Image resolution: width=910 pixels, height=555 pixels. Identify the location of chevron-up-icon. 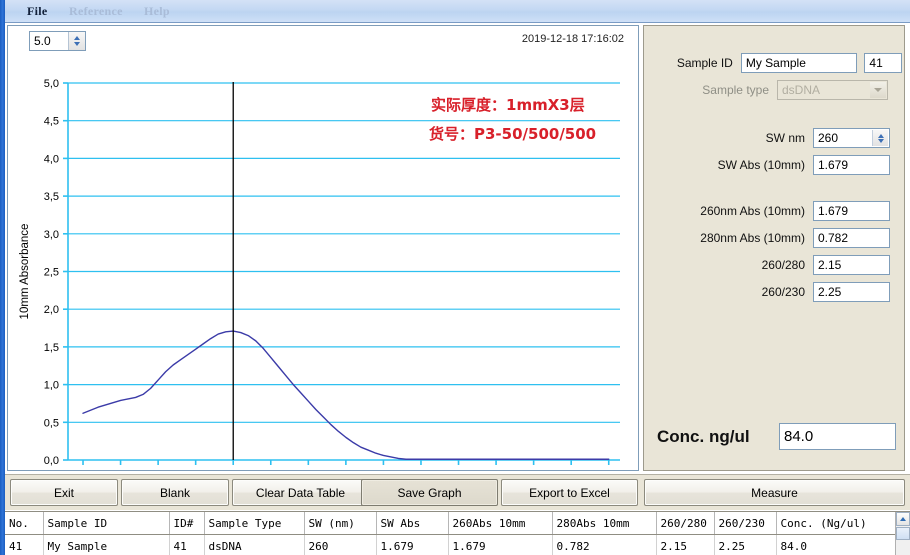
(880, 135).